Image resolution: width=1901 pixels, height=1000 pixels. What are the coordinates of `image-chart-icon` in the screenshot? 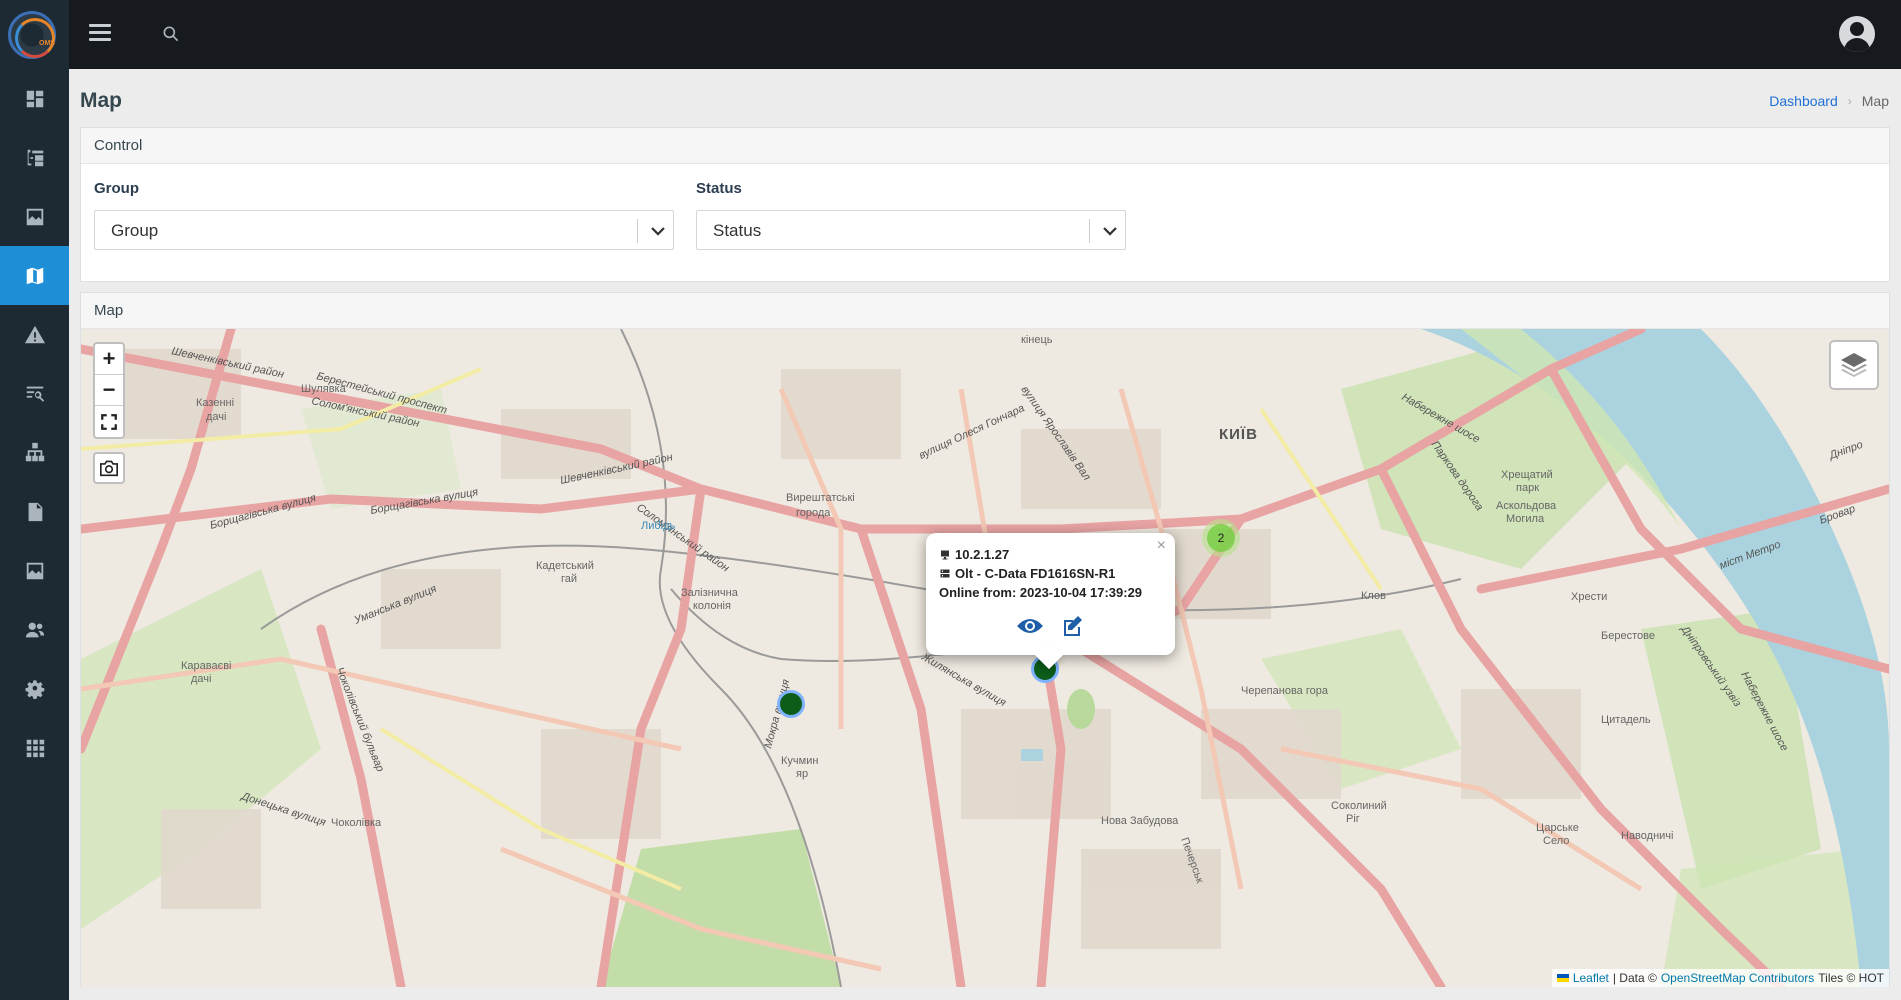 It's located at (34, 216).